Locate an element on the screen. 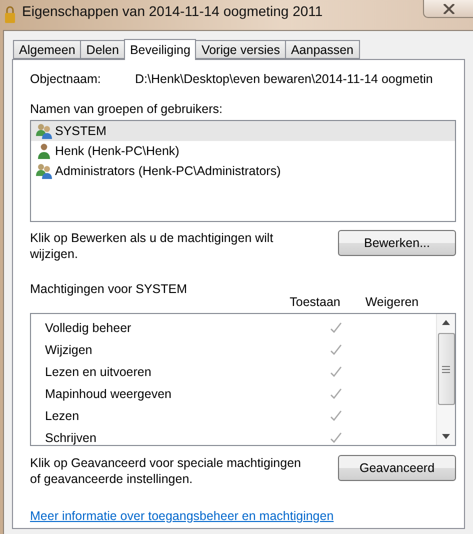 This screenshot has height=534, width=473. permission-name: Schrijven is located at coordinates (71, 438).